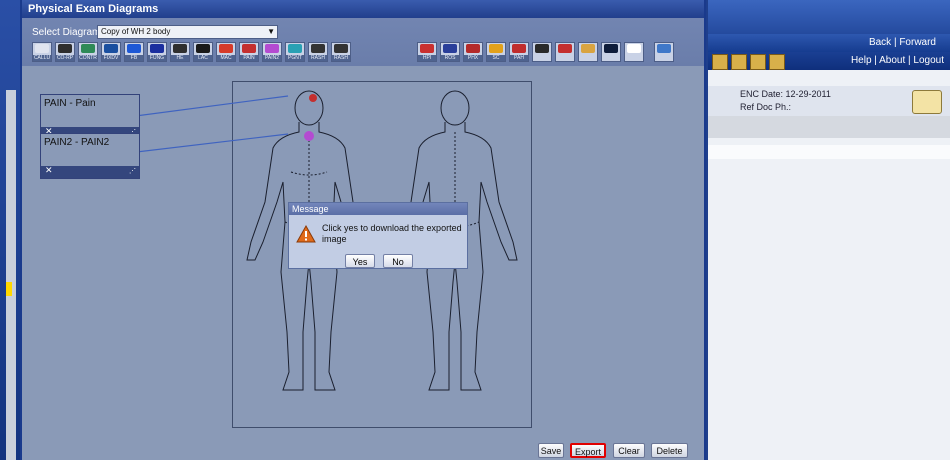  I want to click on save-button: Save, so click(551, 450).